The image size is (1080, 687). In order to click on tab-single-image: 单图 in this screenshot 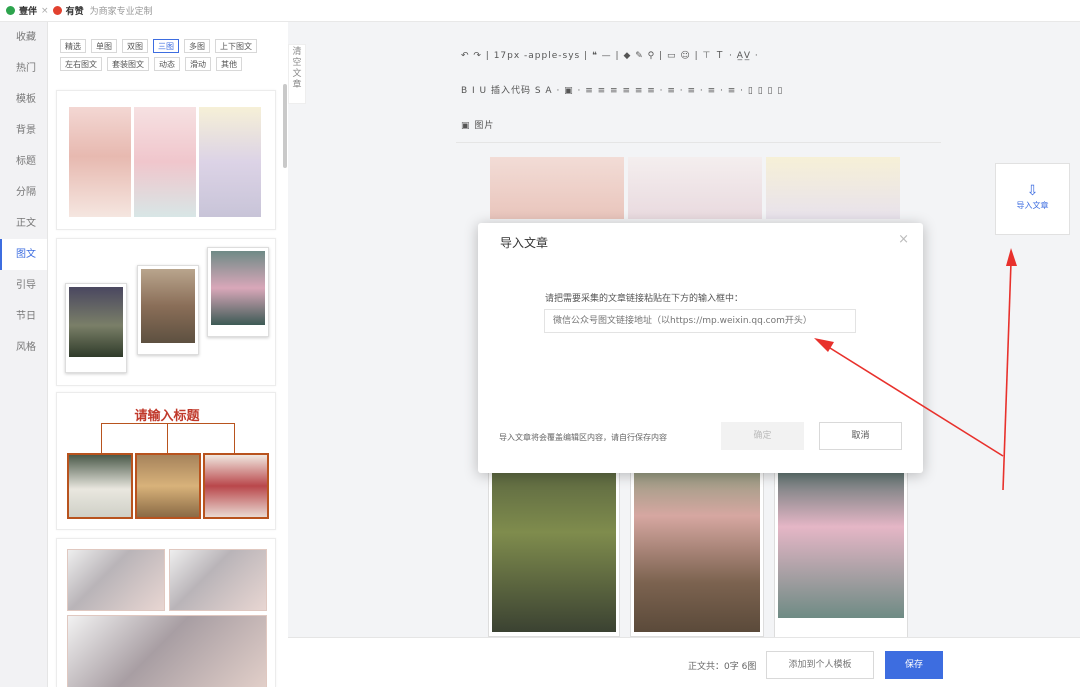, I will do `click(104, 46)`.